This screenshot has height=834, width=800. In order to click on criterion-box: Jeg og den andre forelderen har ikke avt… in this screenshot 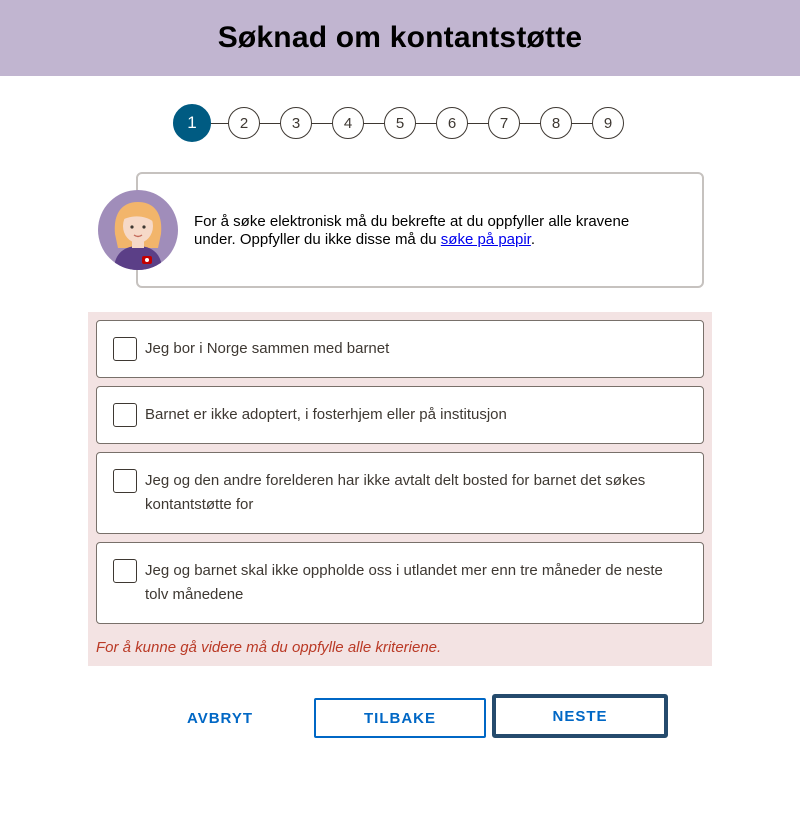, I will do `click(400, 493)`.